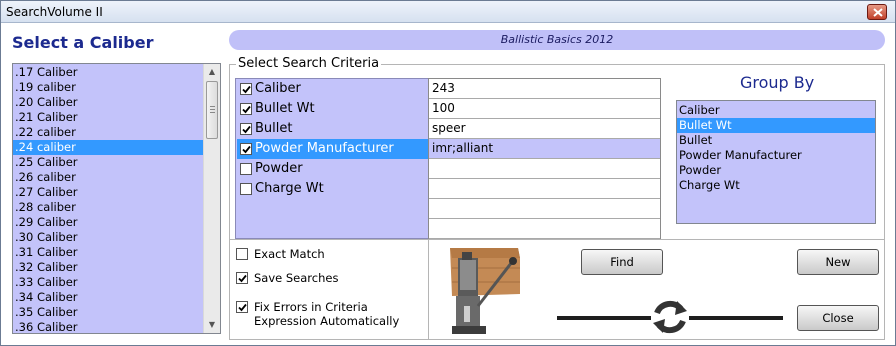  I want to click on criteria-label: Powder, so click(279, 168).